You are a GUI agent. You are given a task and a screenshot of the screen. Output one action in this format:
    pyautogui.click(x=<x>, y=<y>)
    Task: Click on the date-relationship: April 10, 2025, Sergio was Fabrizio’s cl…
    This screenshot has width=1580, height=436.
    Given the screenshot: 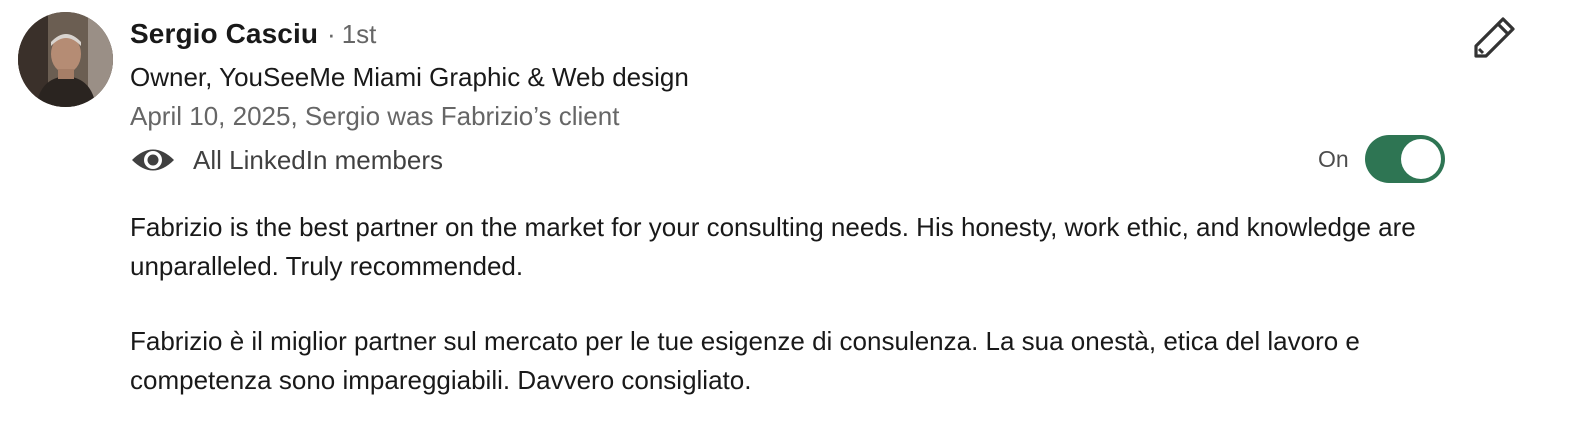 What is the action you would take?
    pyautogui.click(x=375, y=116)
    